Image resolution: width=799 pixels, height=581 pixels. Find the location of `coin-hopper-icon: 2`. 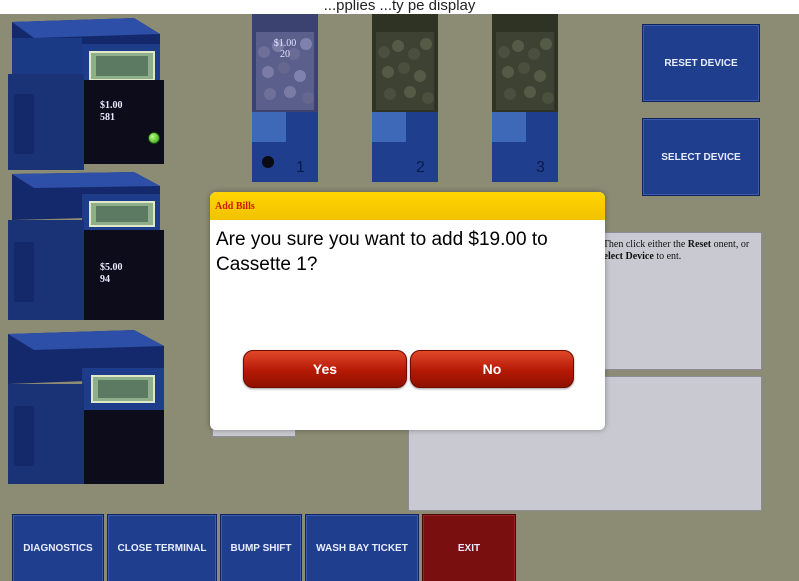

coin-hopper-icon: 2 is located at coordinates (405, 98).